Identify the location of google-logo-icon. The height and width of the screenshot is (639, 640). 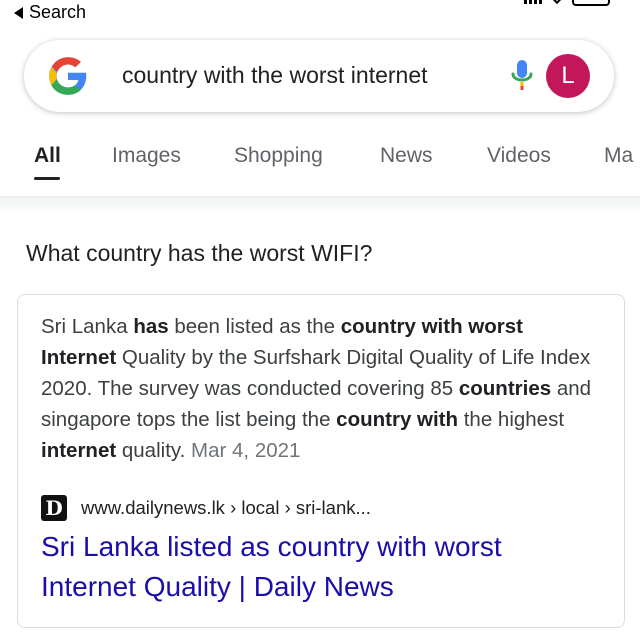
(68, 76).